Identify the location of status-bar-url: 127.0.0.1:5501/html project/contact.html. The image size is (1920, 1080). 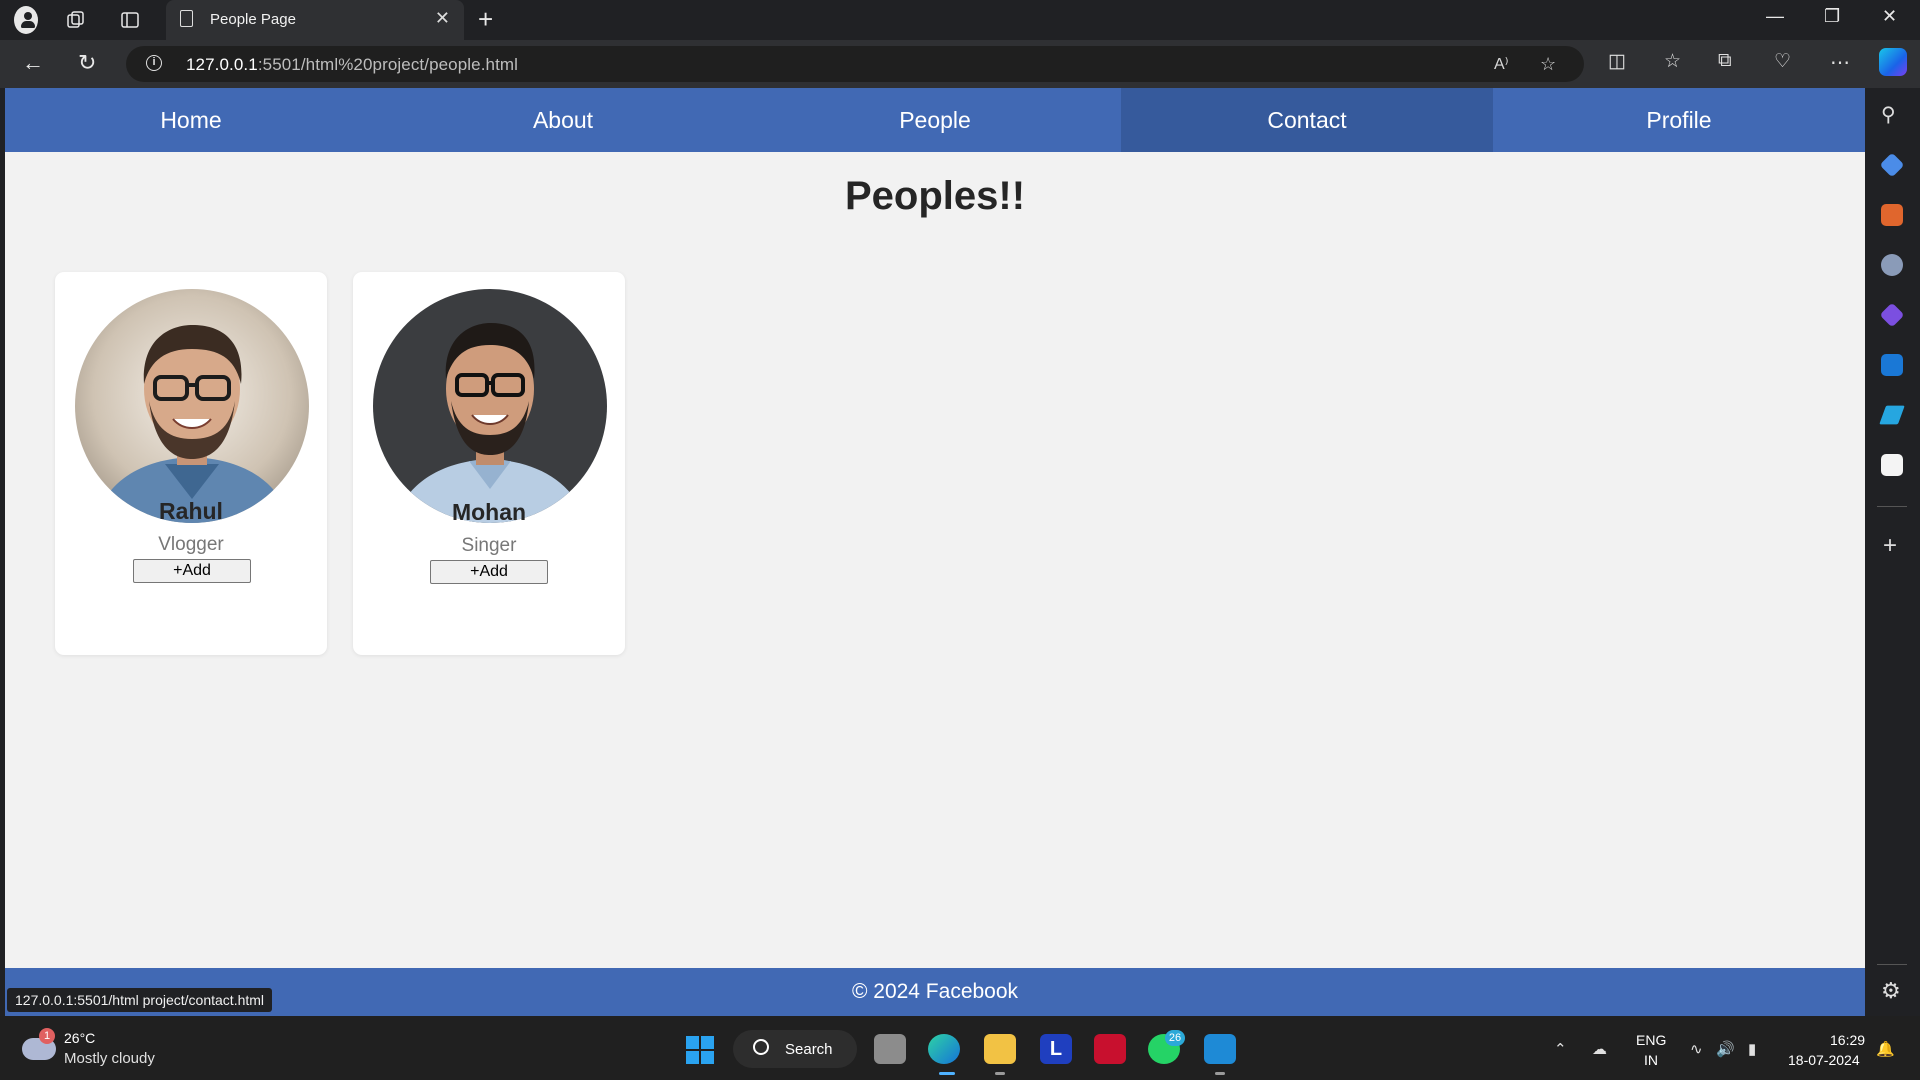
(140, 1000).